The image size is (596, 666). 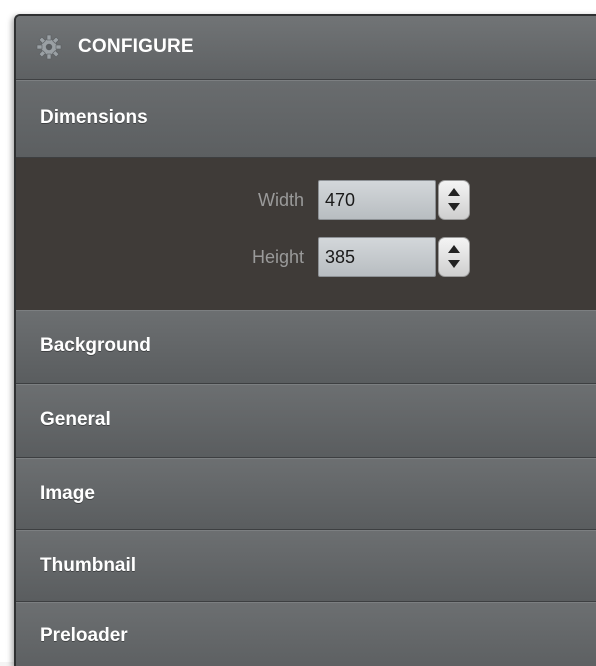 What do you see at coordinates (454, 257) in the screenshot?
I see `height-stepper` at bounding box center [454, 257].